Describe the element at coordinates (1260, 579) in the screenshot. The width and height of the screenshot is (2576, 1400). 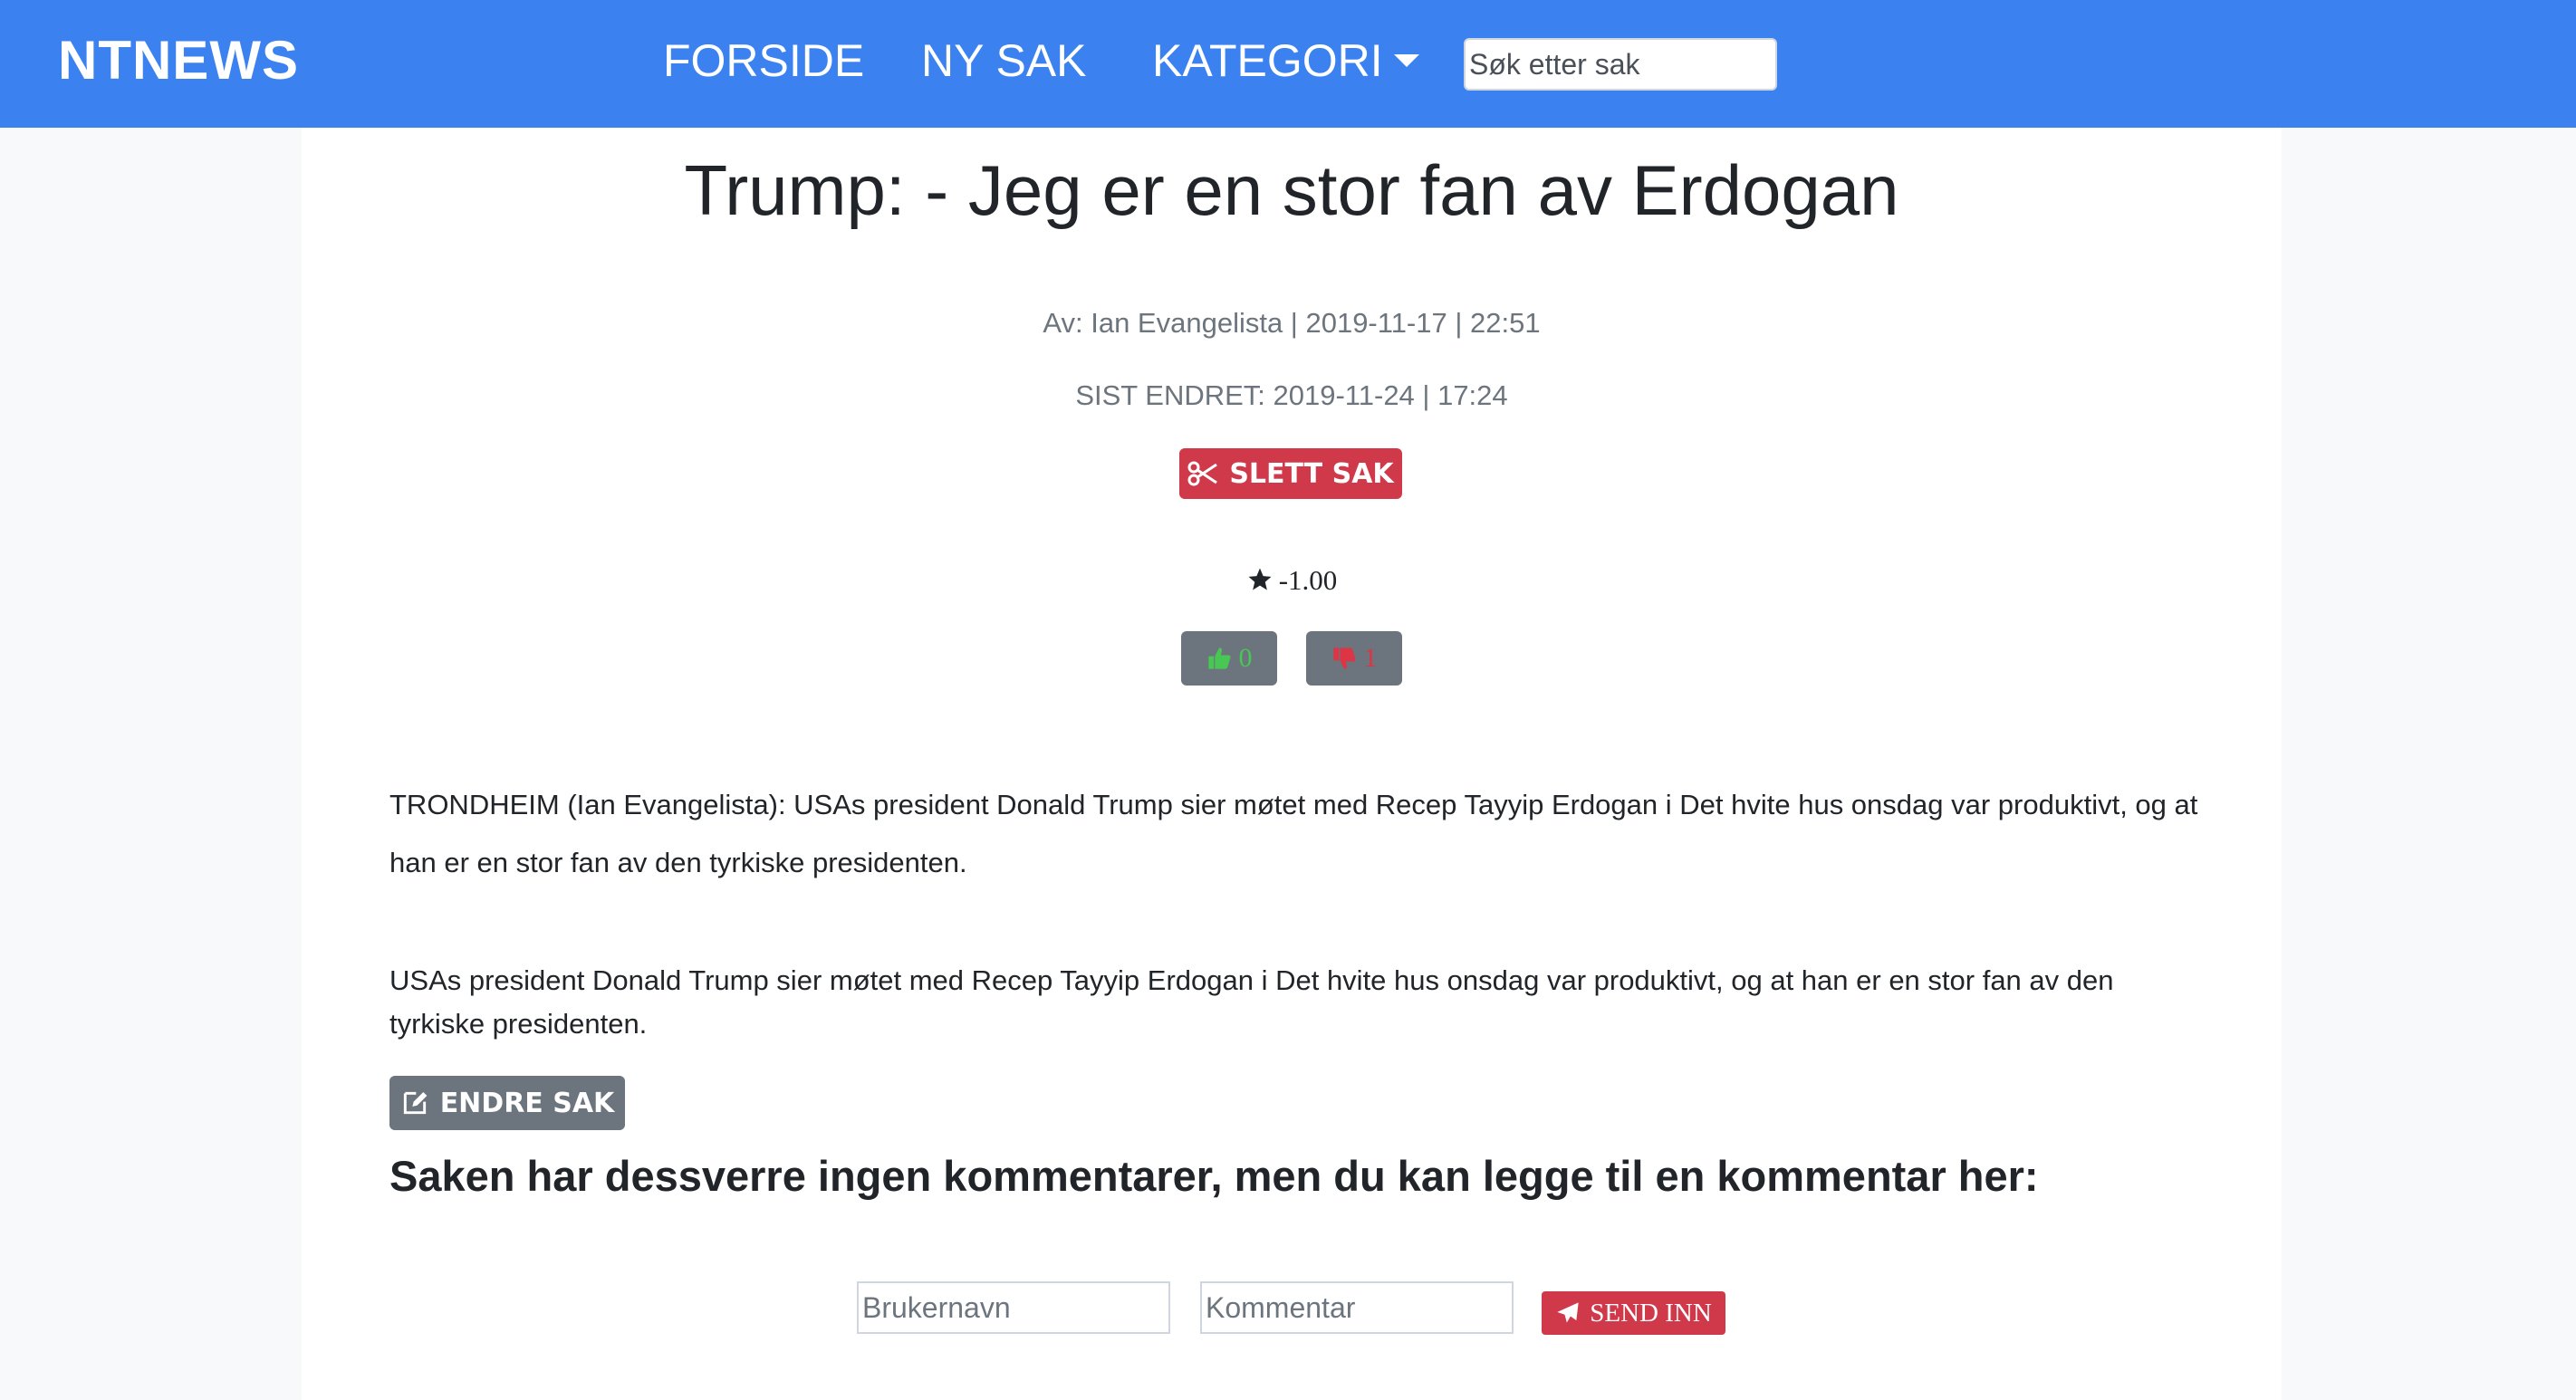
I see `star-icon` at that location.